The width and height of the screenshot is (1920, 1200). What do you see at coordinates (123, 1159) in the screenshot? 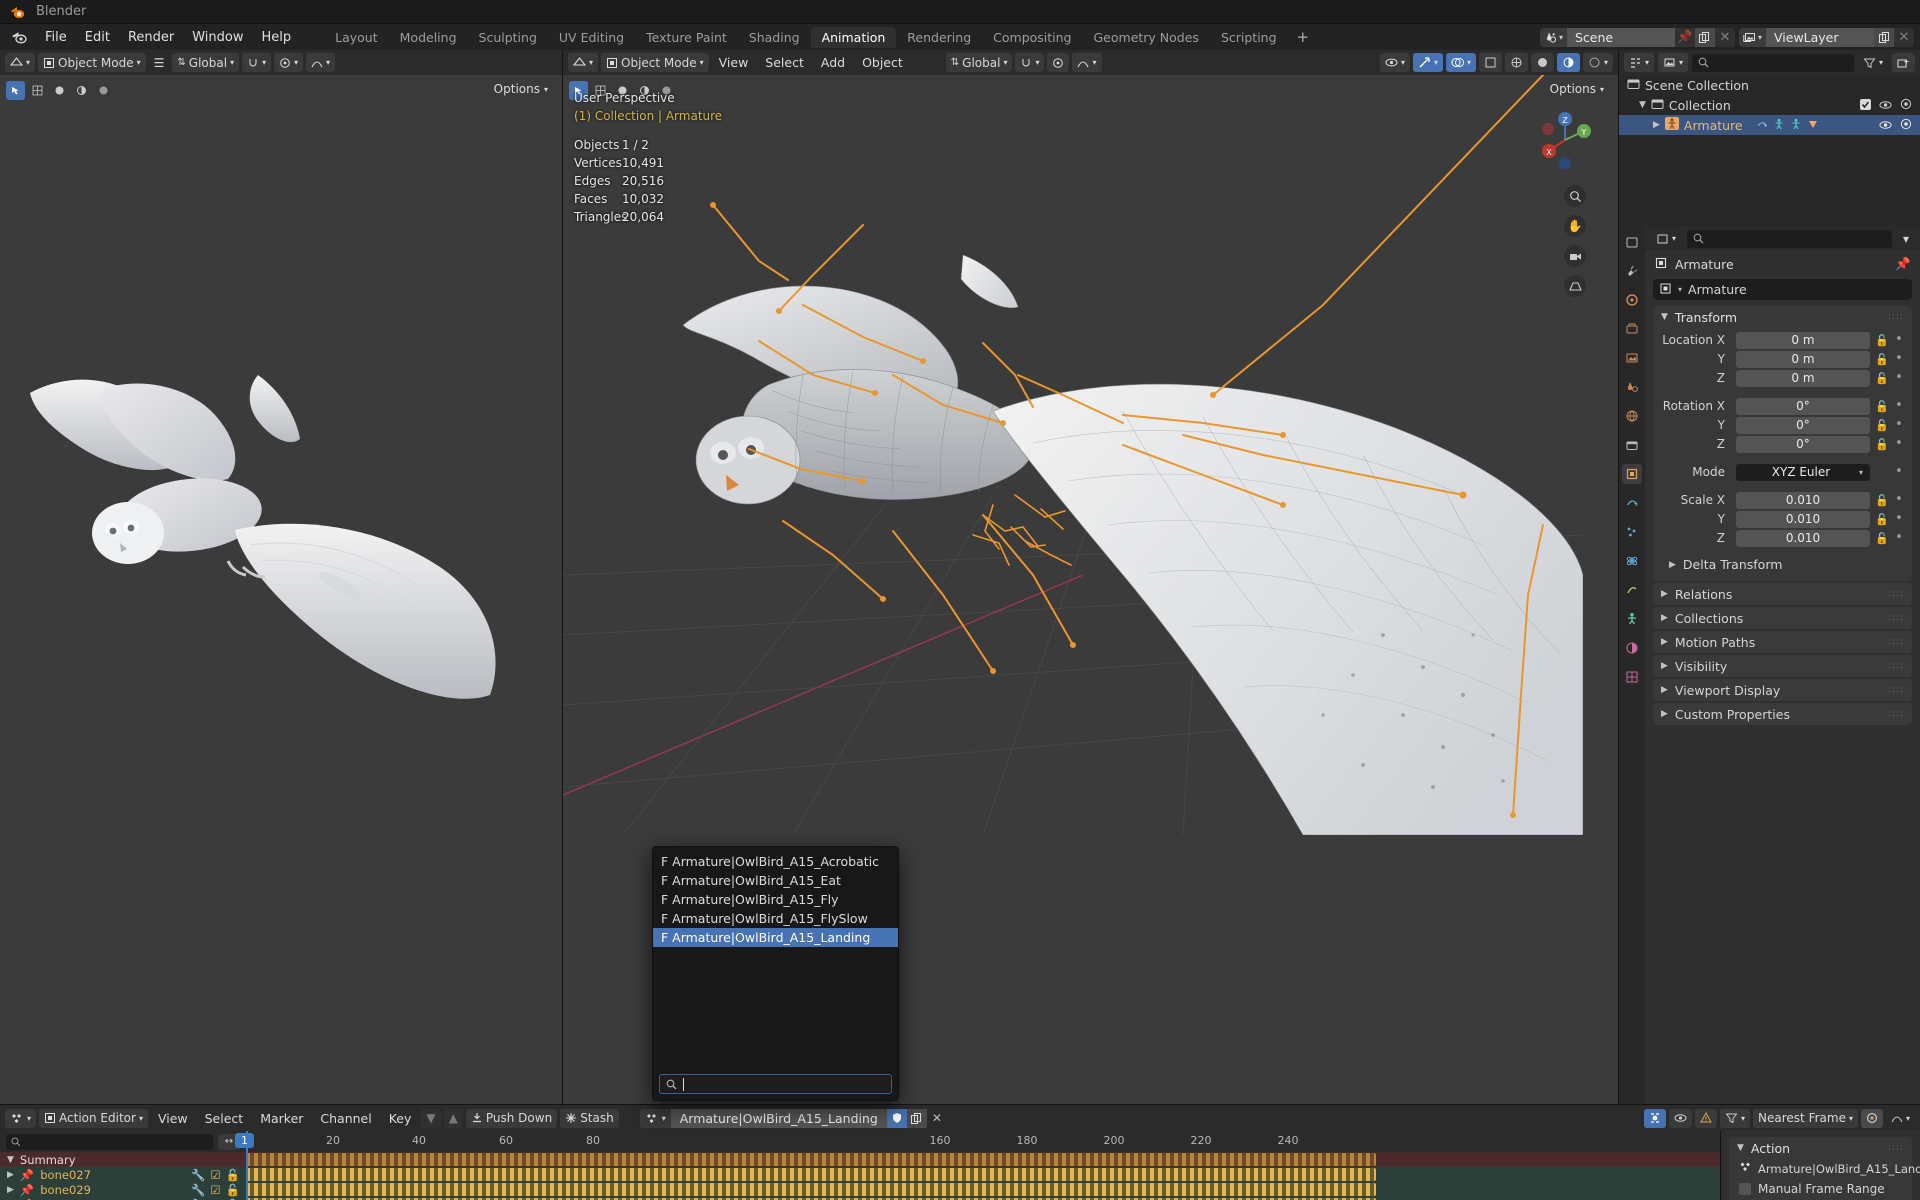
I see `channel-row-summary: ▼ Summary` at bounding box center [123, 1159].